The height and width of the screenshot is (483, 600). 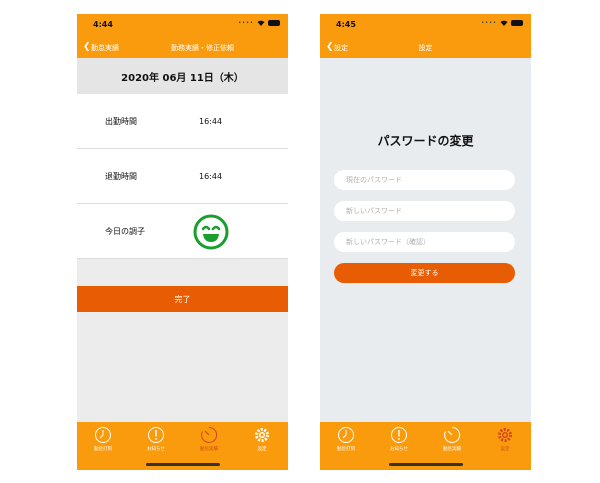 I want to click on clock-out-row: 退勤時間 16:44, so click(x=182, y=176).